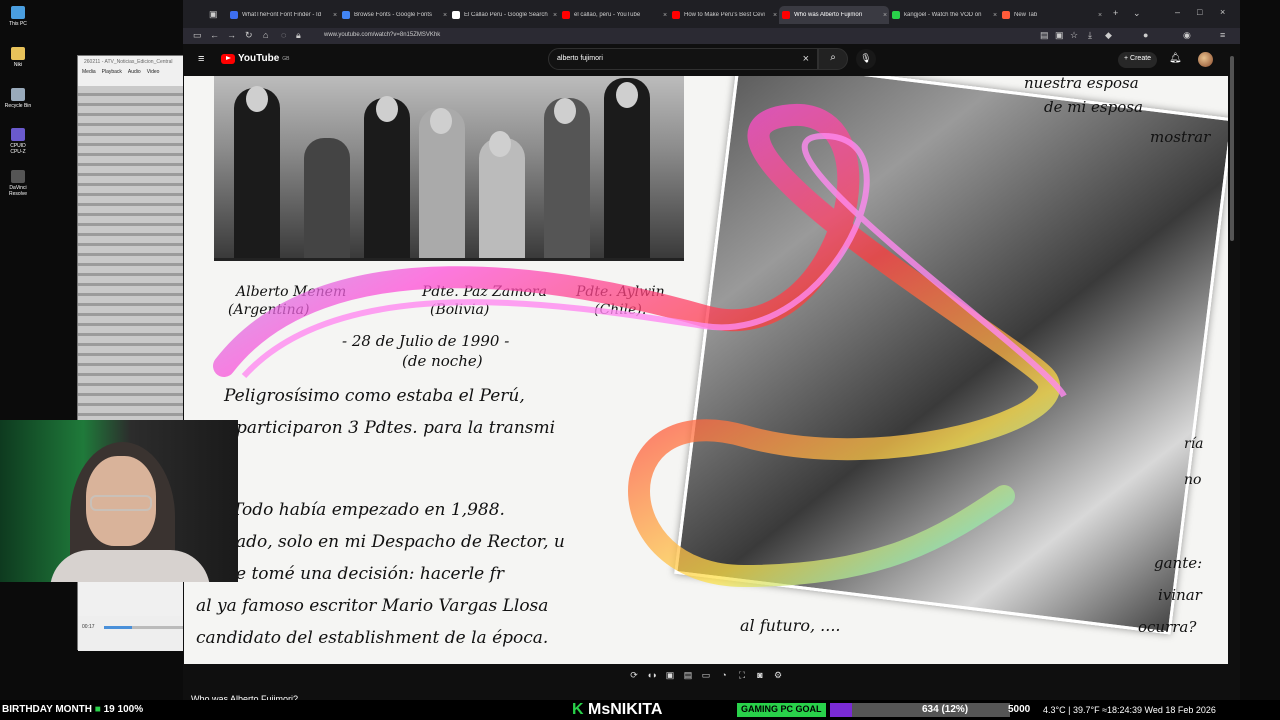  I want to click on create-button: + Create, so click(1138, 60).